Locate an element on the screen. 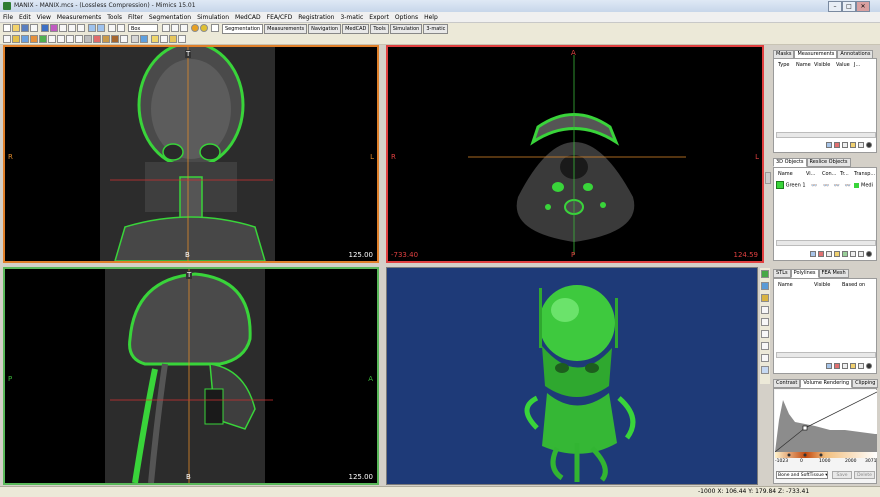 Image resolution: width=880 pixels, height=497 pixels. threshold-icon is located at coordinates (16, 39).